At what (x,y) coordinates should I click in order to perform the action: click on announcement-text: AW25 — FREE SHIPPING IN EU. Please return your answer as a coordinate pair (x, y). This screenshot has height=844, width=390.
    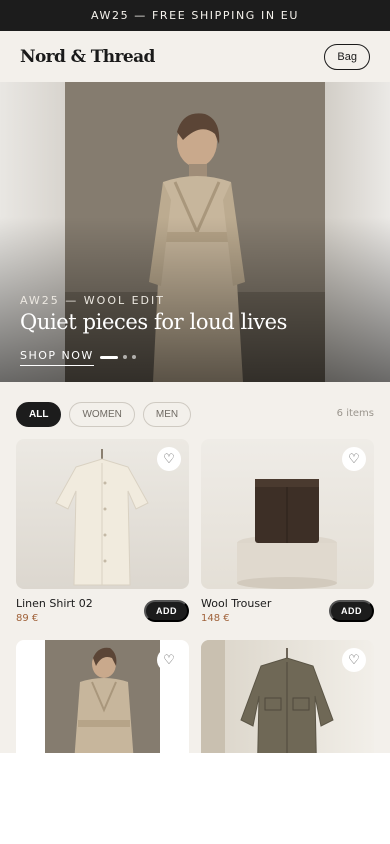
    Looking at the image, I should click on (195, 15).